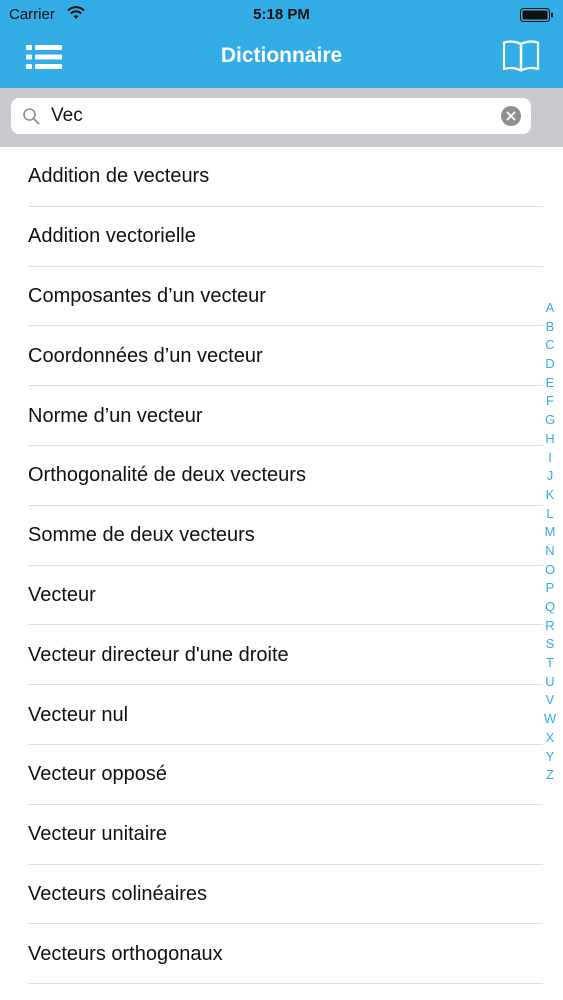  Describe the element at coordinates (78, 714) in the screenshot. I see `list-item-label: Vecteur nul` at that location.